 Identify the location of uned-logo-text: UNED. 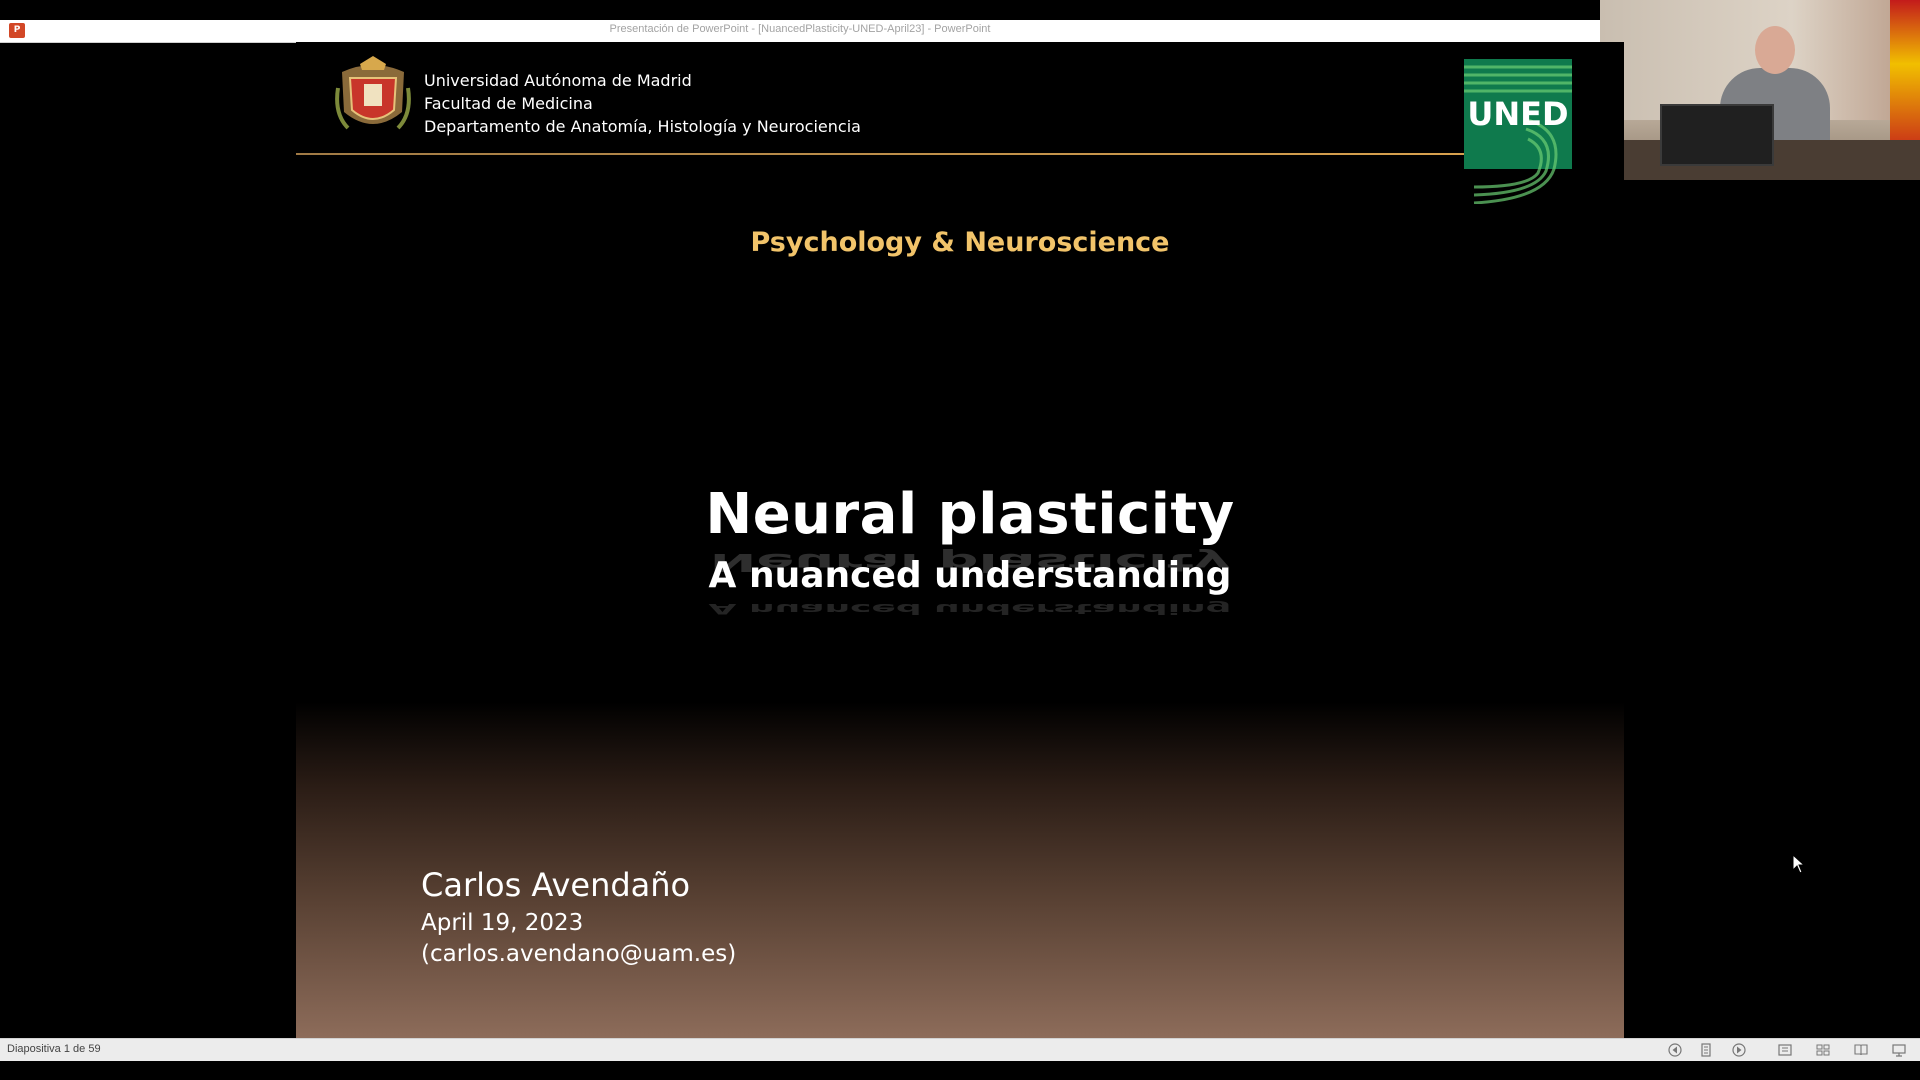
(1517, 114).